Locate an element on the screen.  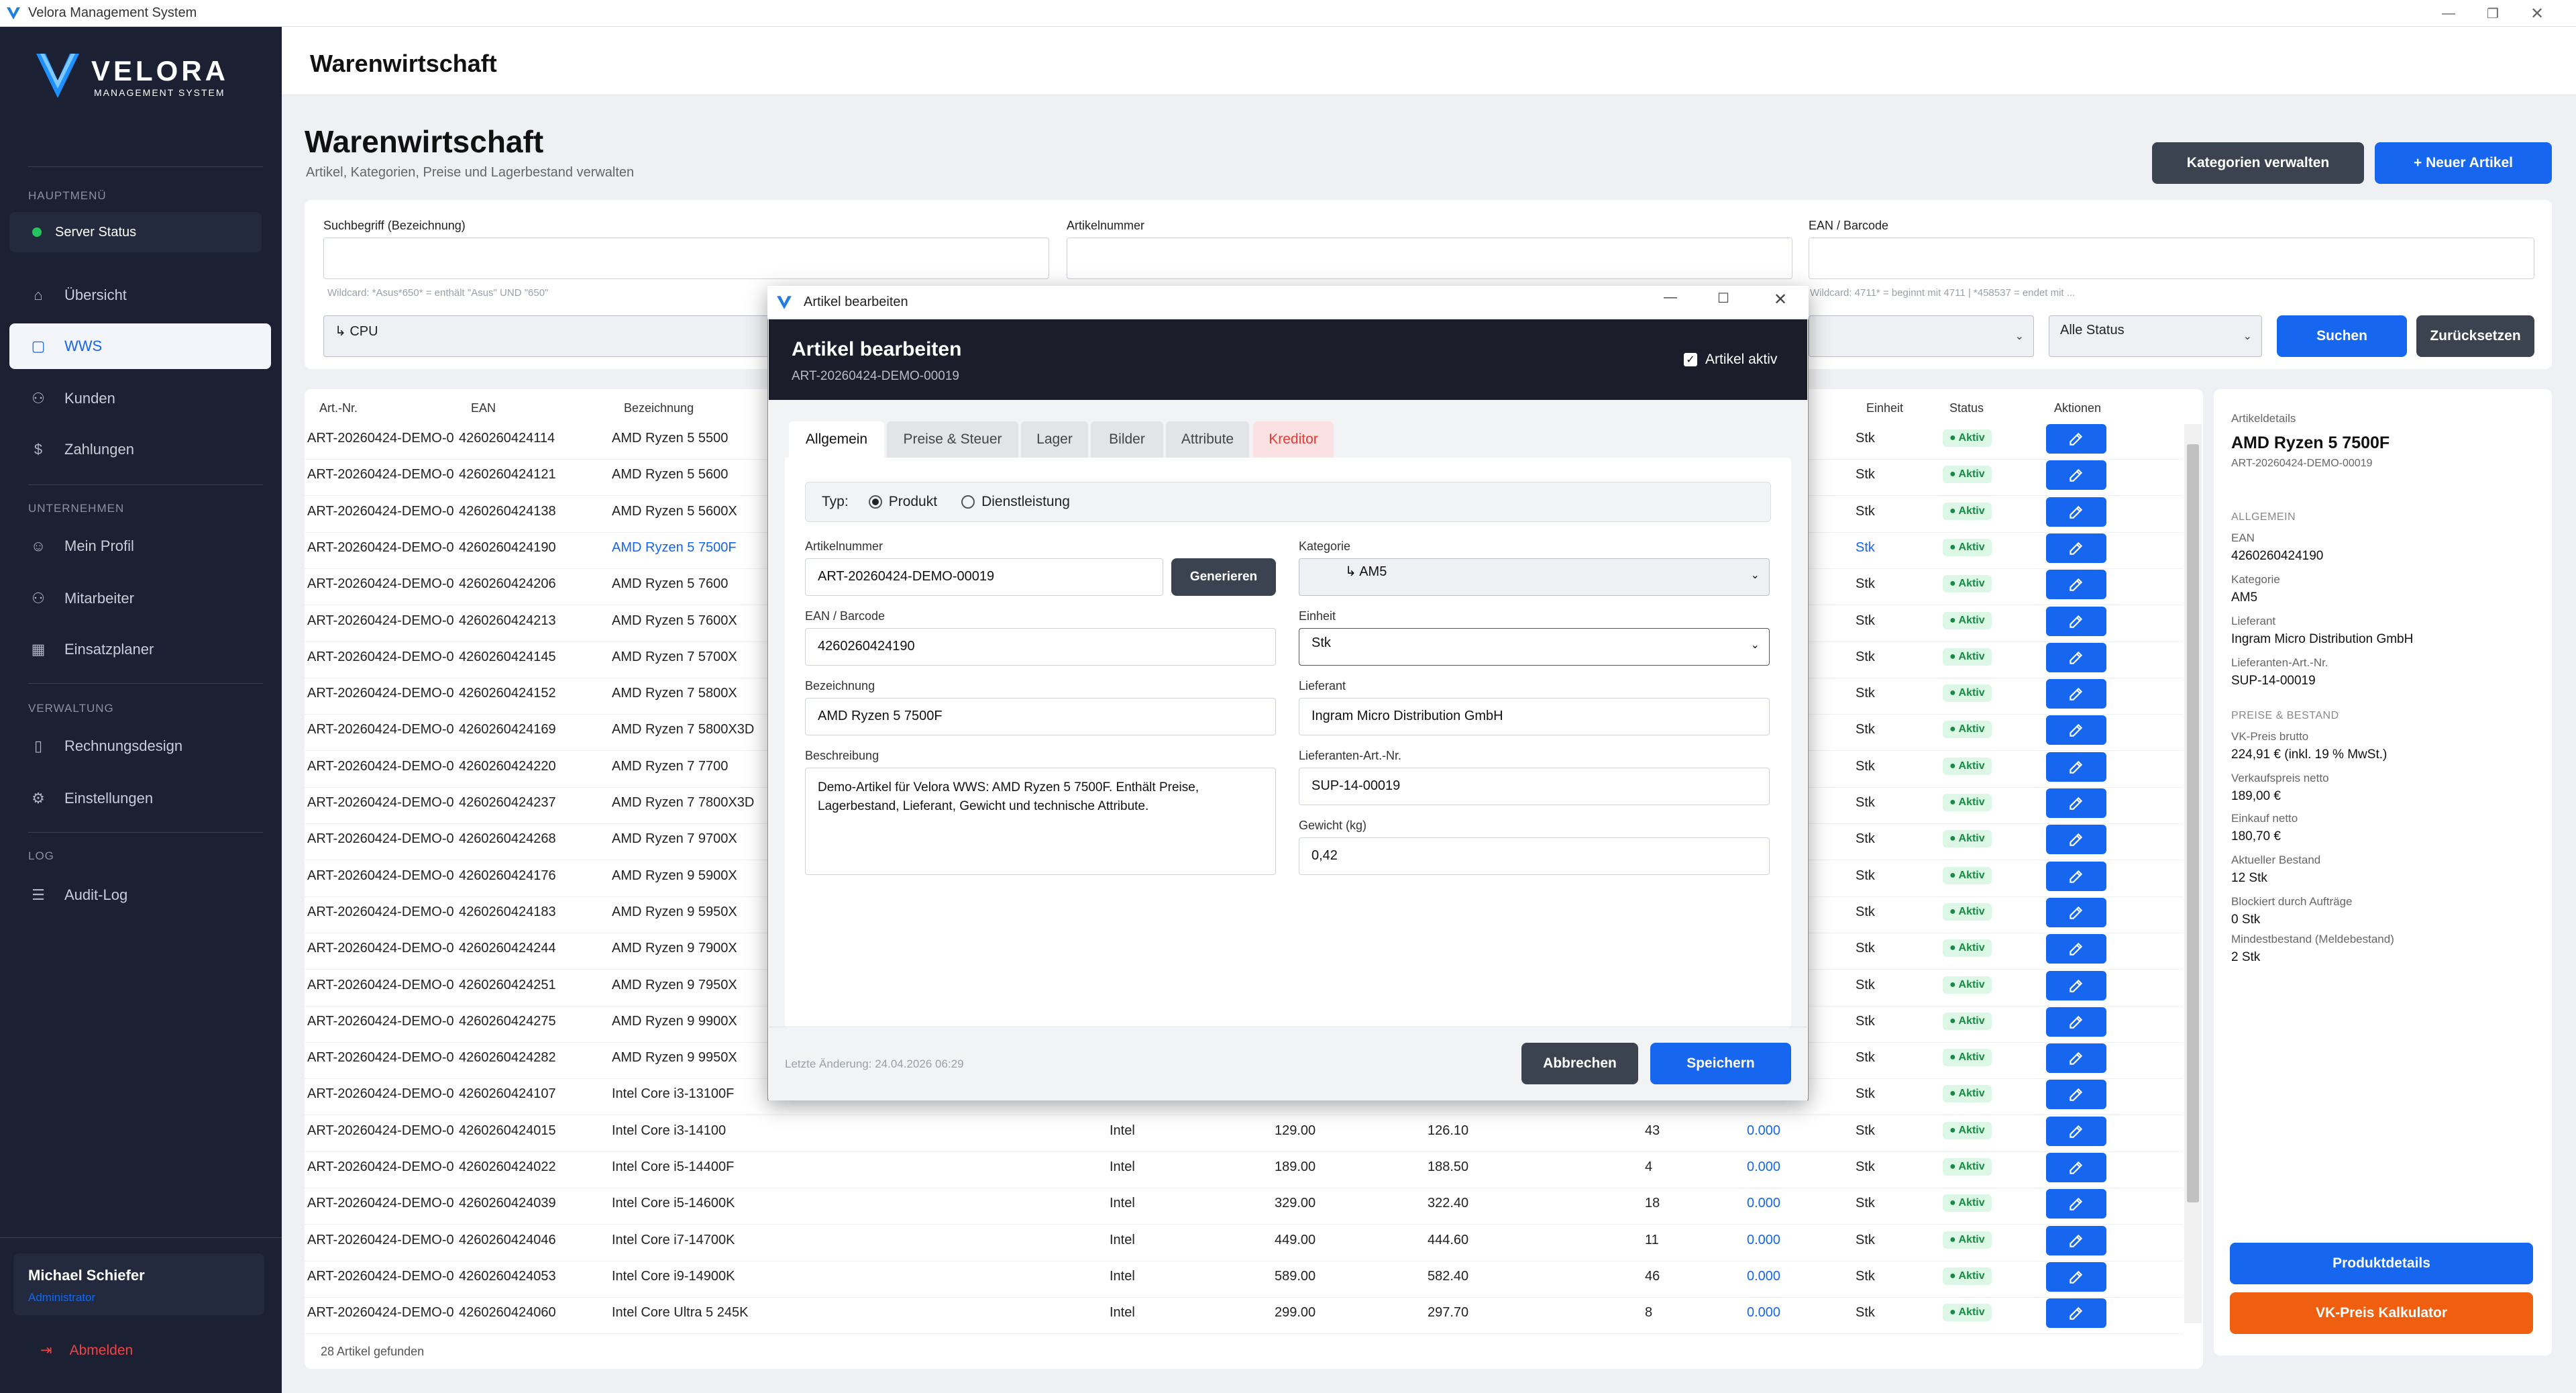
tab-attributes: Attribute is located at coordinates (1207, 439).